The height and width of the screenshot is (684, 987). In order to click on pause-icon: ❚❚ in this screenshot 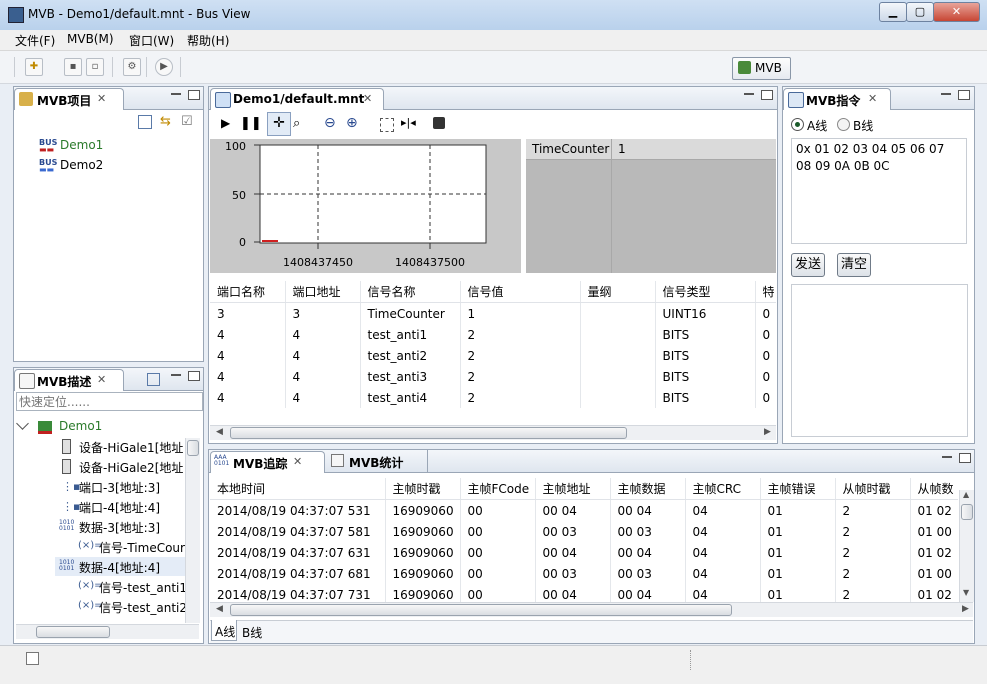, I will do `click(251, 123)`.